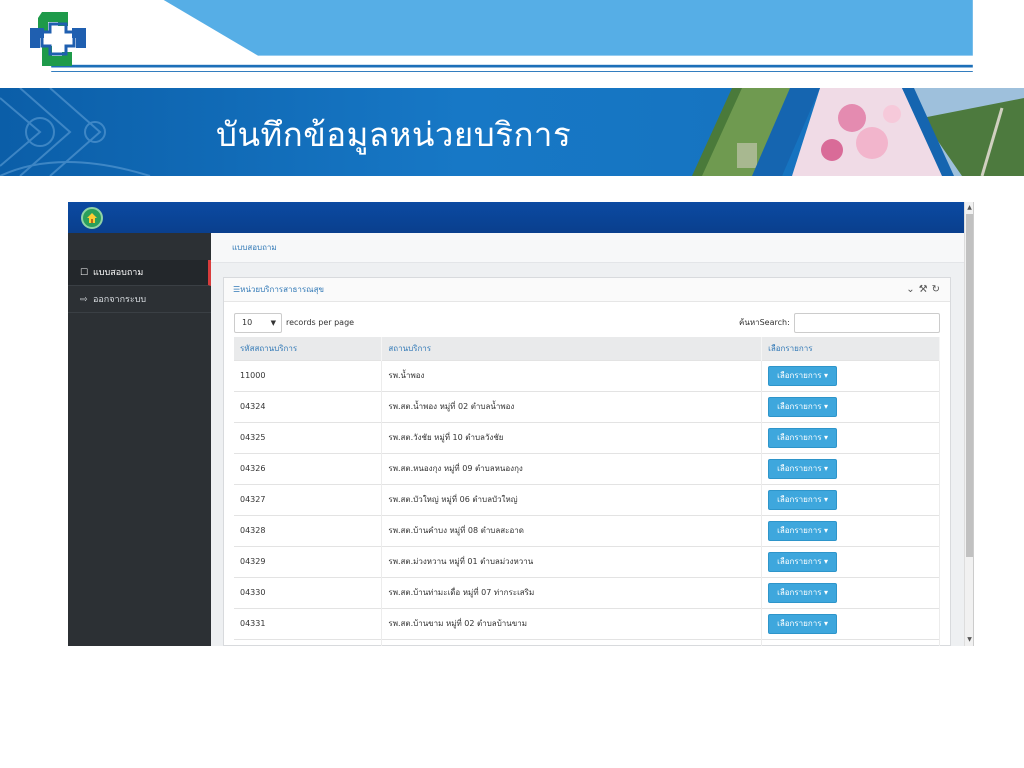  What do you see at coordinates (394, 134) in the screenshot?
I see `slide-title: บันทึกข้อมูลหน่วยบริการ` at bounding box center [394, 134].